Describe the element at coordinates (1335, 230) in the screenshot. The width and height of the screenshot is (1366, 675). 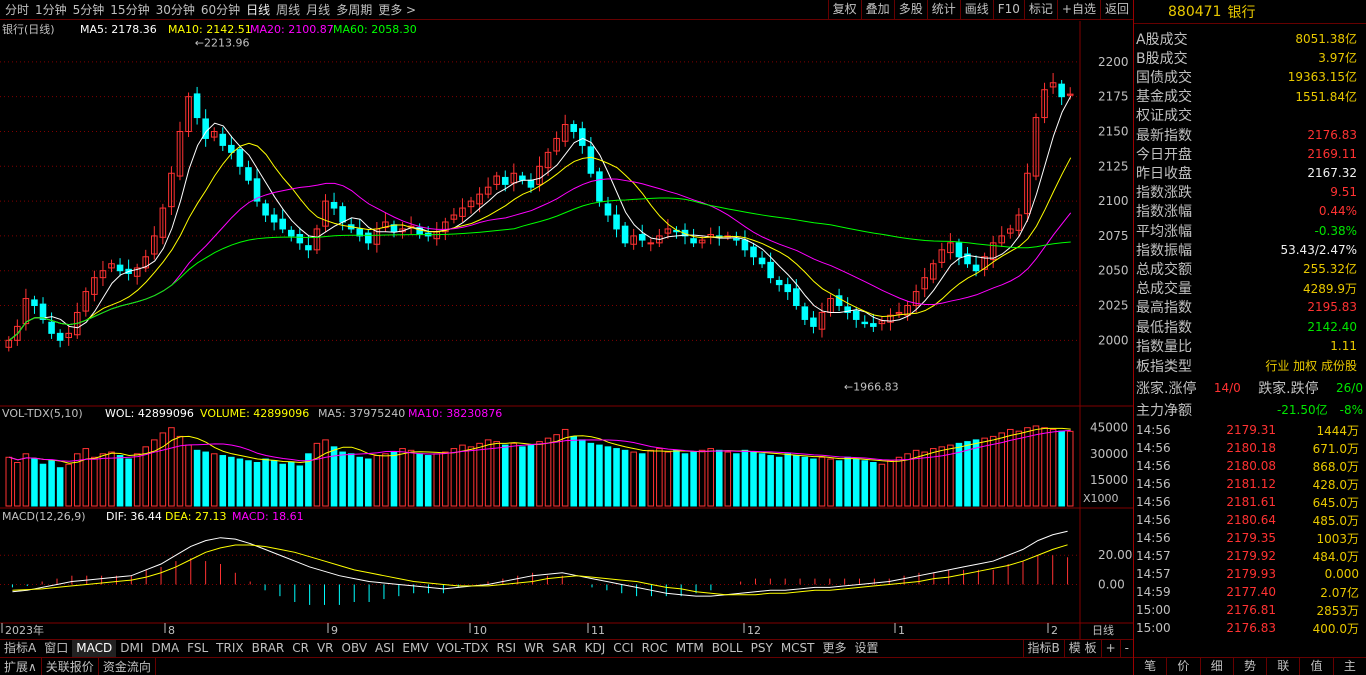
I see `quote-value: -0.38%` at that location.